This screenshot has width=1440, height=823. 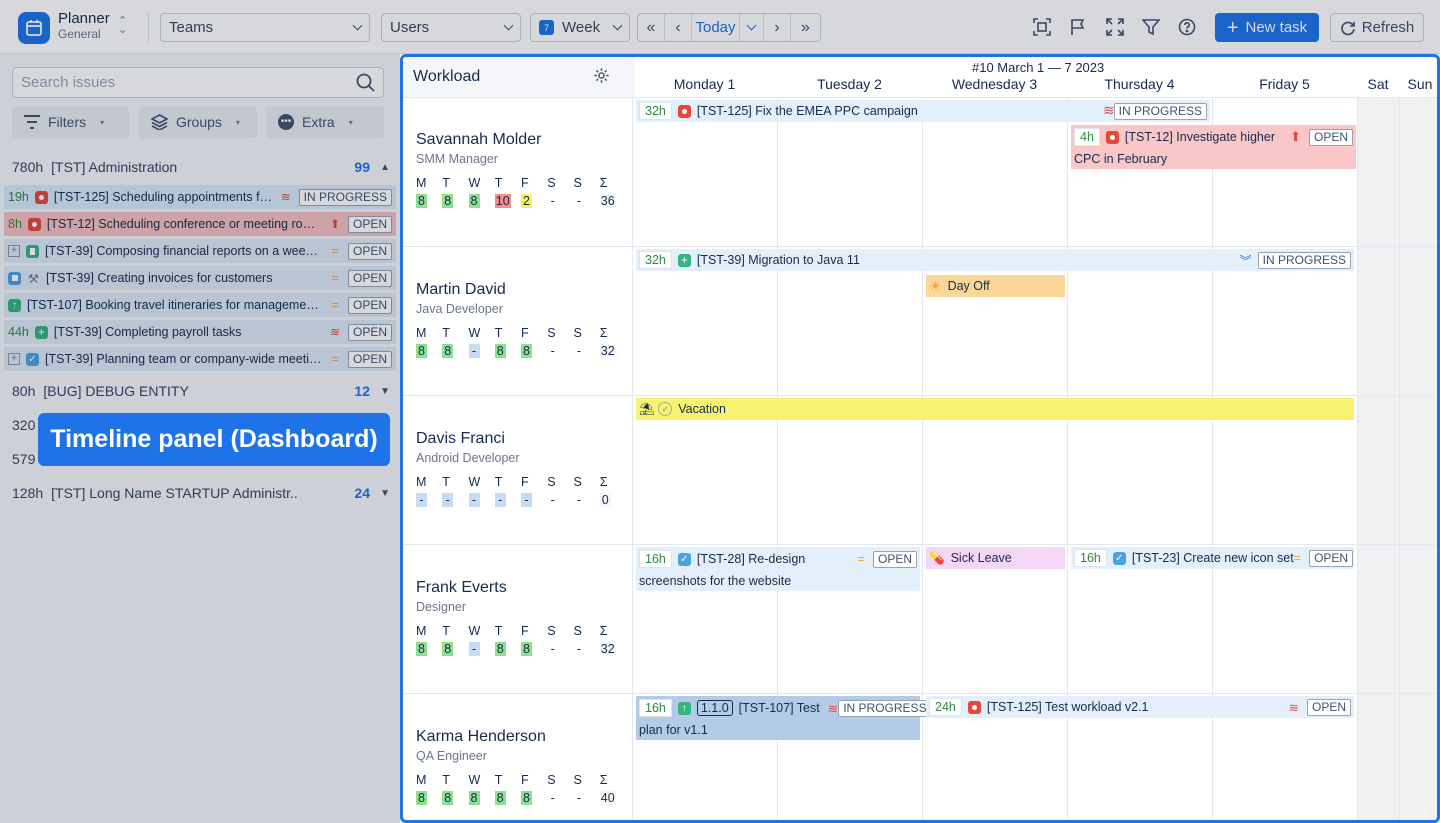 What do you see at coordinates (1112, 137) in the screenshot?
I see `bug-icon` at bounding box center [1112, 137].